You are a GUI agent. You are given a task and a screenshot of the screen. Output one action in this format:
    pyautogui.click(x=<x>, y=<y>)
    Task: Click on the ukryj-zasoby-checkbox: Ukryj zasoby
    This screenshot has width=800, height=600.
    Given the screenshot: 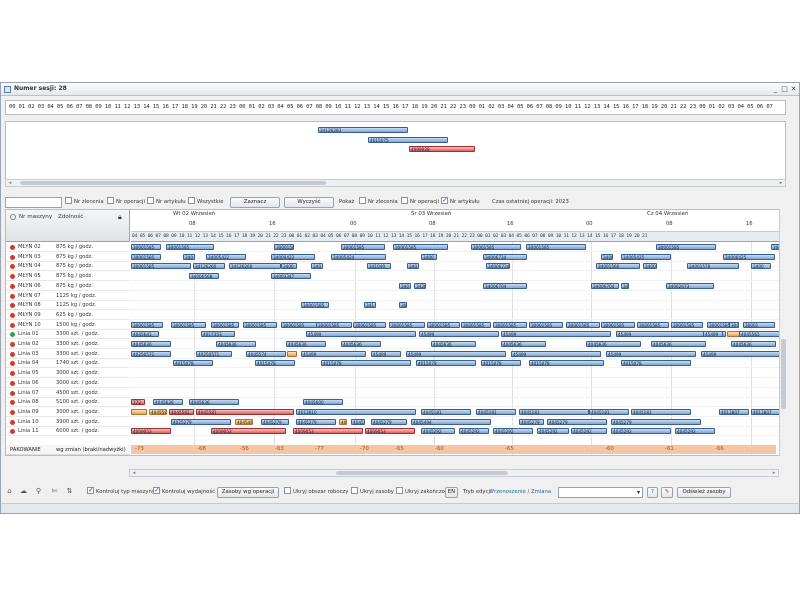 What is the action you would take?
    pyautogui.click(x=372, y=492)
    